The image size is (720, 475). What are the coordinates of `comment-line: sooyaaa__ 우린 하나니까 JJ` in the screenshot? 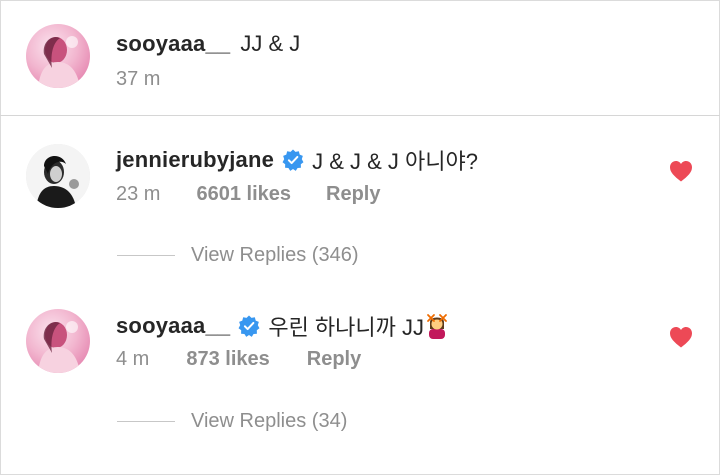 It's located at (282, 326).